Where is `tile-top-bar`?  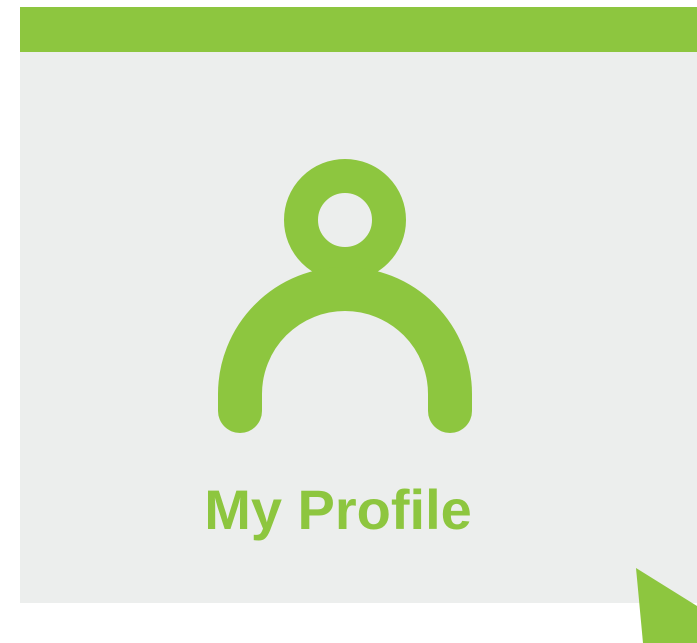 tile-top-bar is located at coordinates (358, 29).